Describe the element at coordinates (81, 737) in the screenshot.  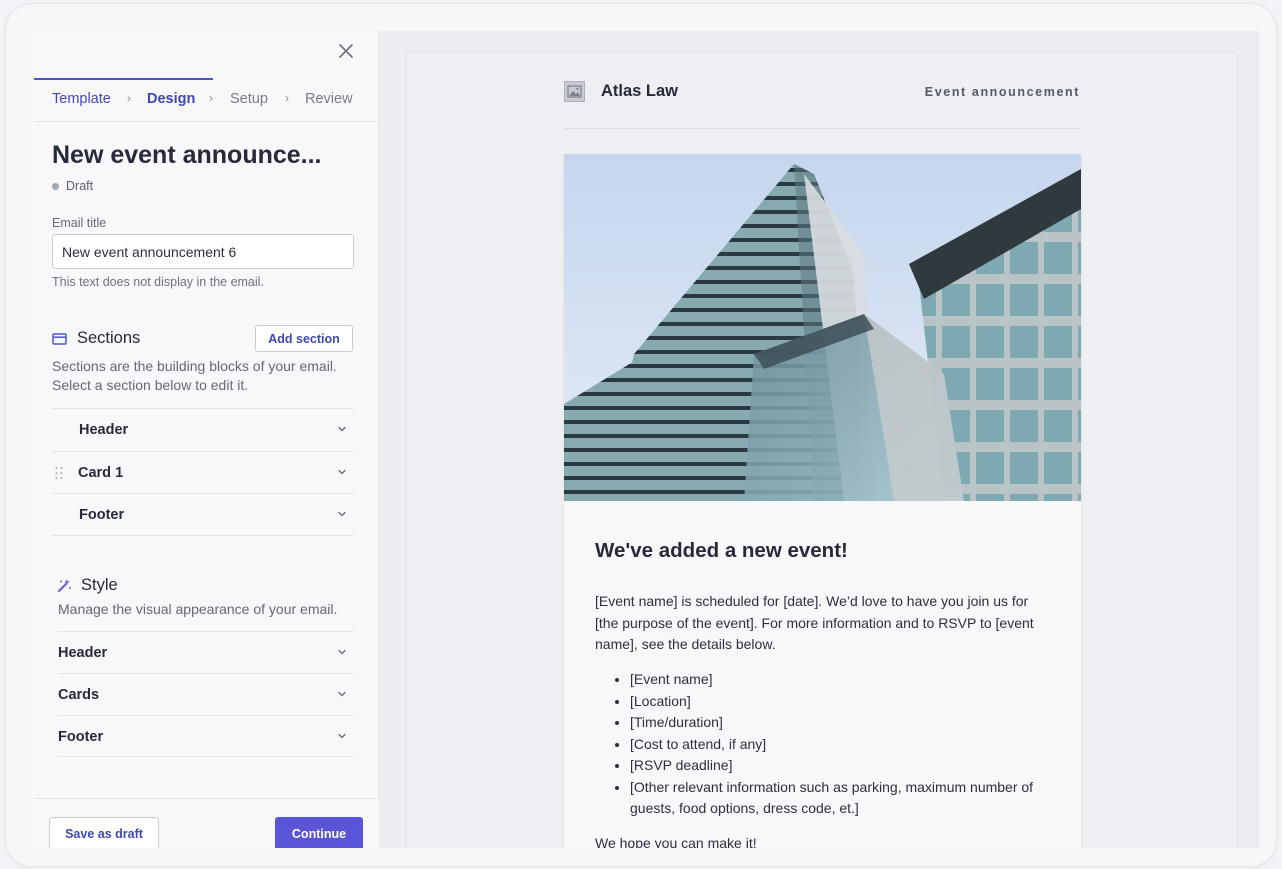
I see `style-item-label: Footer` at that location.